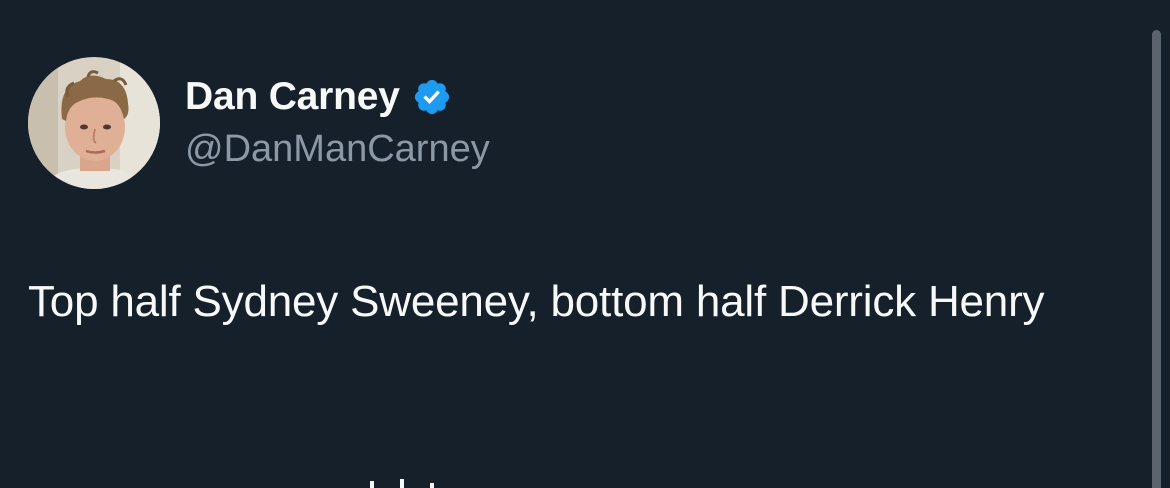  I want to click on clipped-text-fragment, so click(405, 482).